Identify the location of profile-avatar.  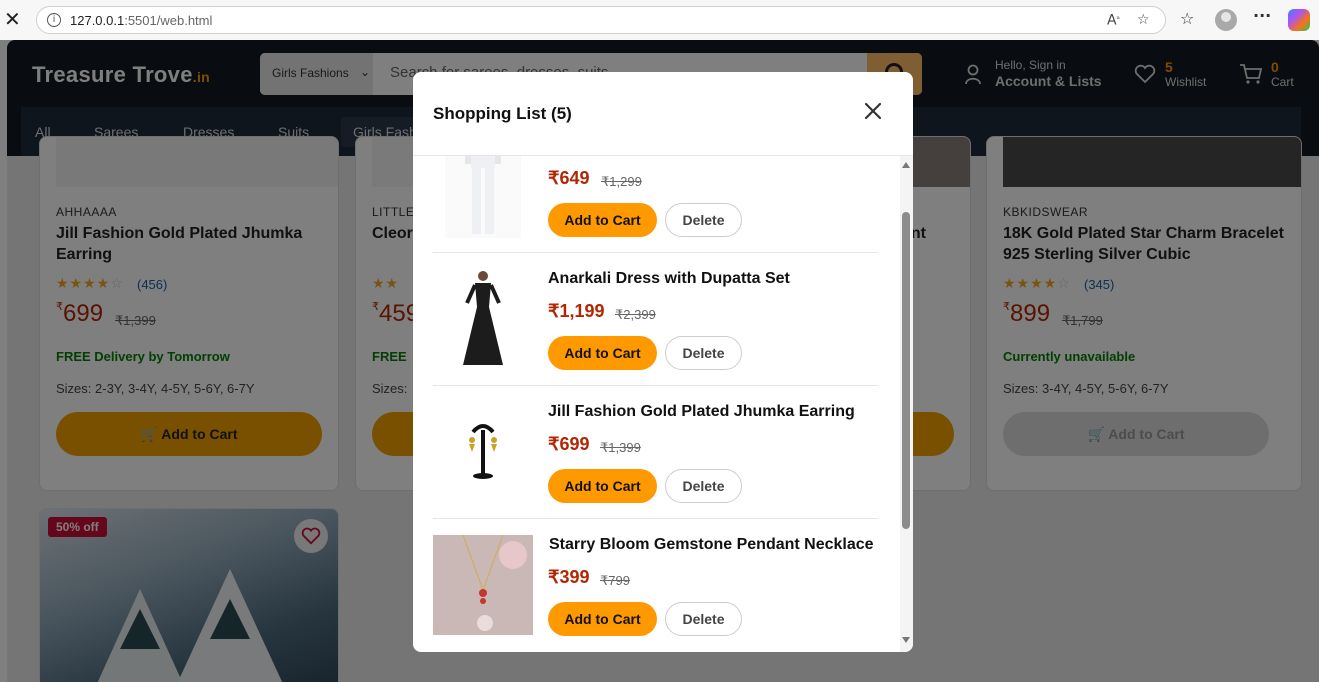
(1226, 20).